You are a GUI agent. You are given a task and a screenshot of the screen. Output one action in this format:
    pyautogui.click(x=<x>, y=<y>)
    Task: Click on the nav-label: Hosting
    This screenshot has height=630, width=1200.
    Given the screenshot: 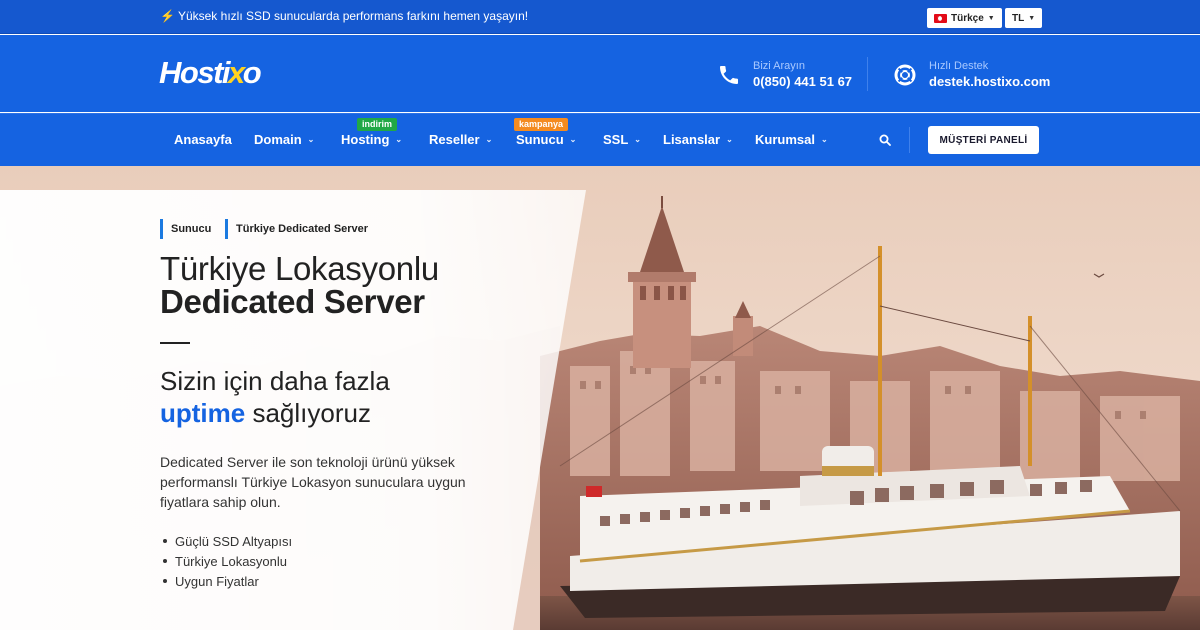 What is the action you would take?
    pyautogui.click(x=365, y=139)
    